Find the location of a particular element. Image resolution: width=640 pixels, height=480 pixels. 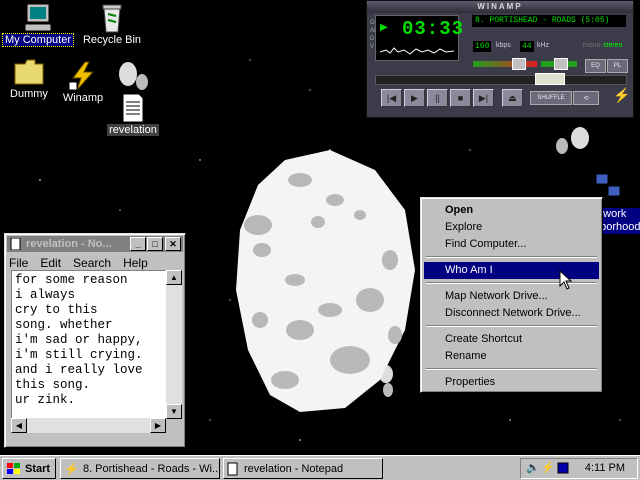

winamp-display: ▶ 03:33 is located at coordinates (419, 38).